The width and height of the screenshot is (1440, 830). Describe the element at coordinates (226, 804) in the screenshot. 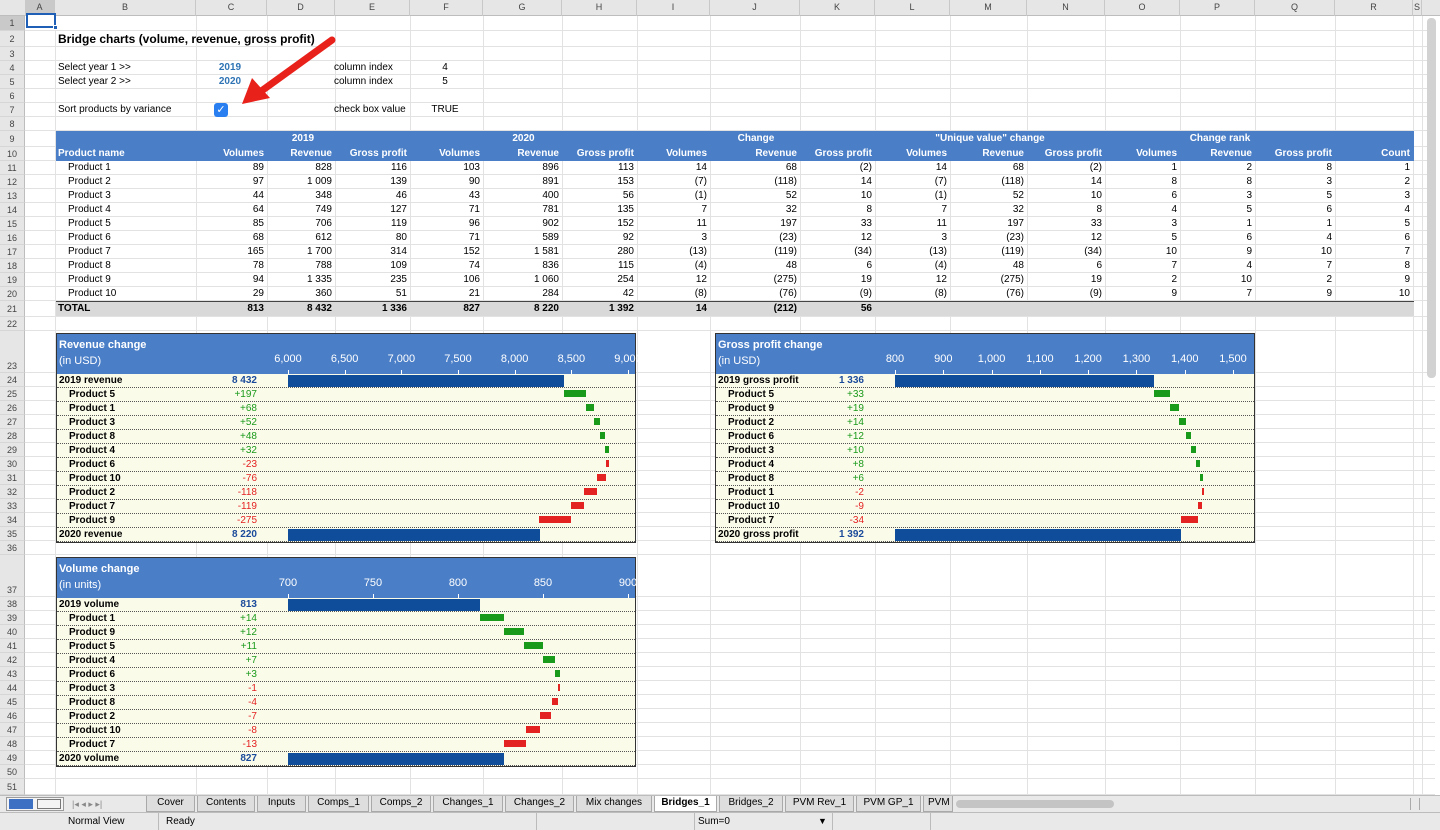

I see `sheet-tab-contents: Contents` at that location.